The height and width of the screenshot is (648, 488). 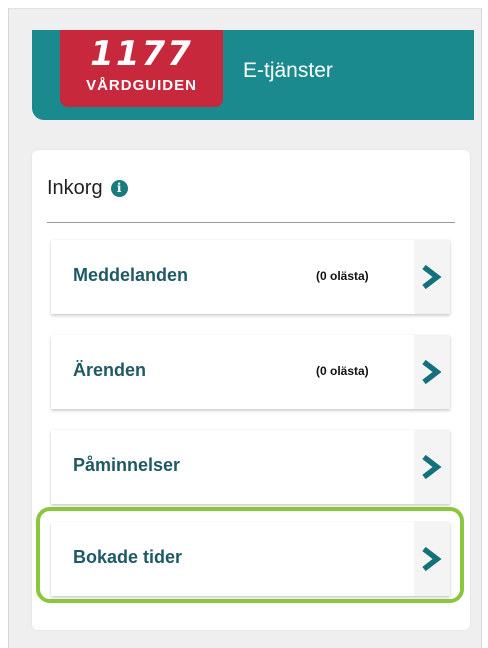 I want to click on header-title: E-tjänster, so click(x=288, y=70).